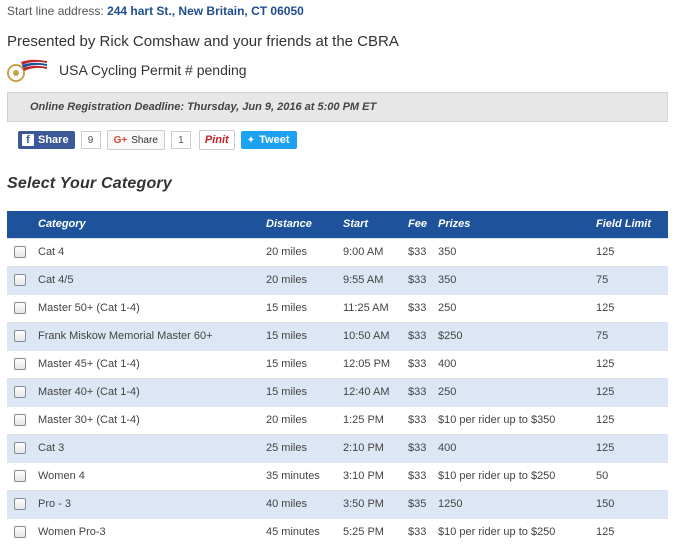 The image size is (677, 547). I want to click on start-cell: 11:25 AM, so click(375, 307).